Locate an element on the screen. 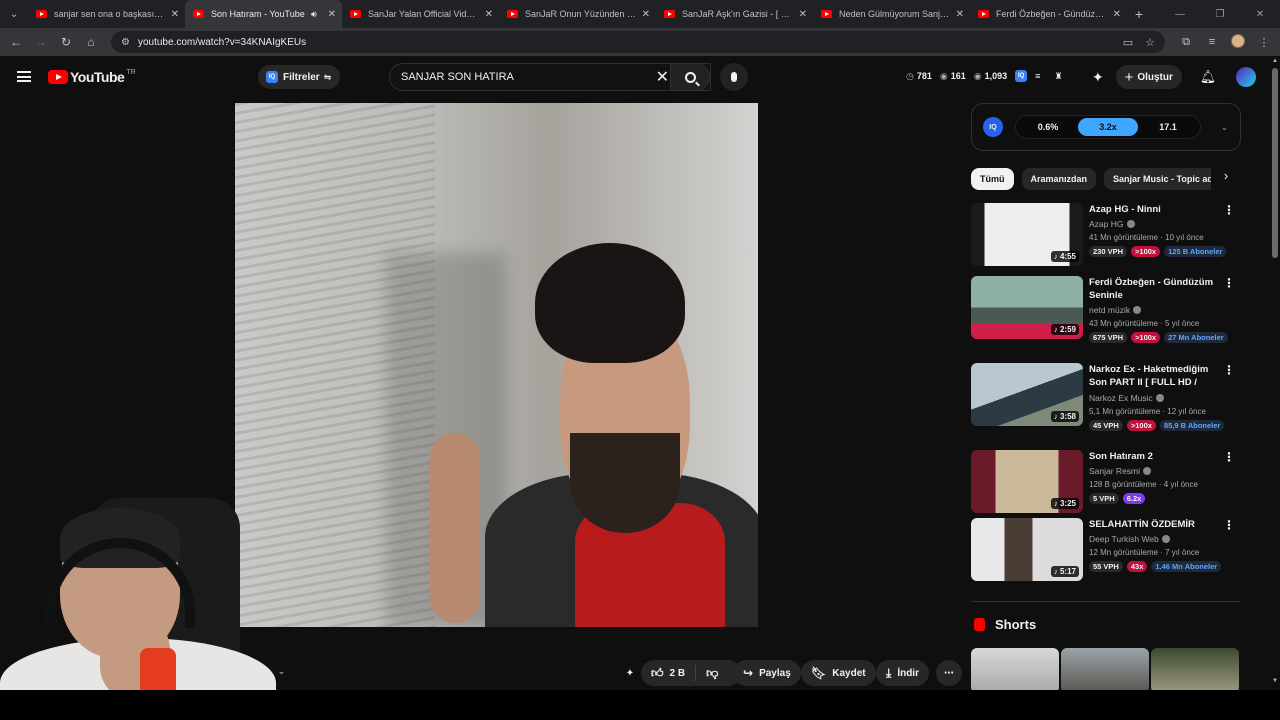 The height and width of the screenshot is (720, 1280). scrollbar-thumb is located at coordinates (1275, 163).